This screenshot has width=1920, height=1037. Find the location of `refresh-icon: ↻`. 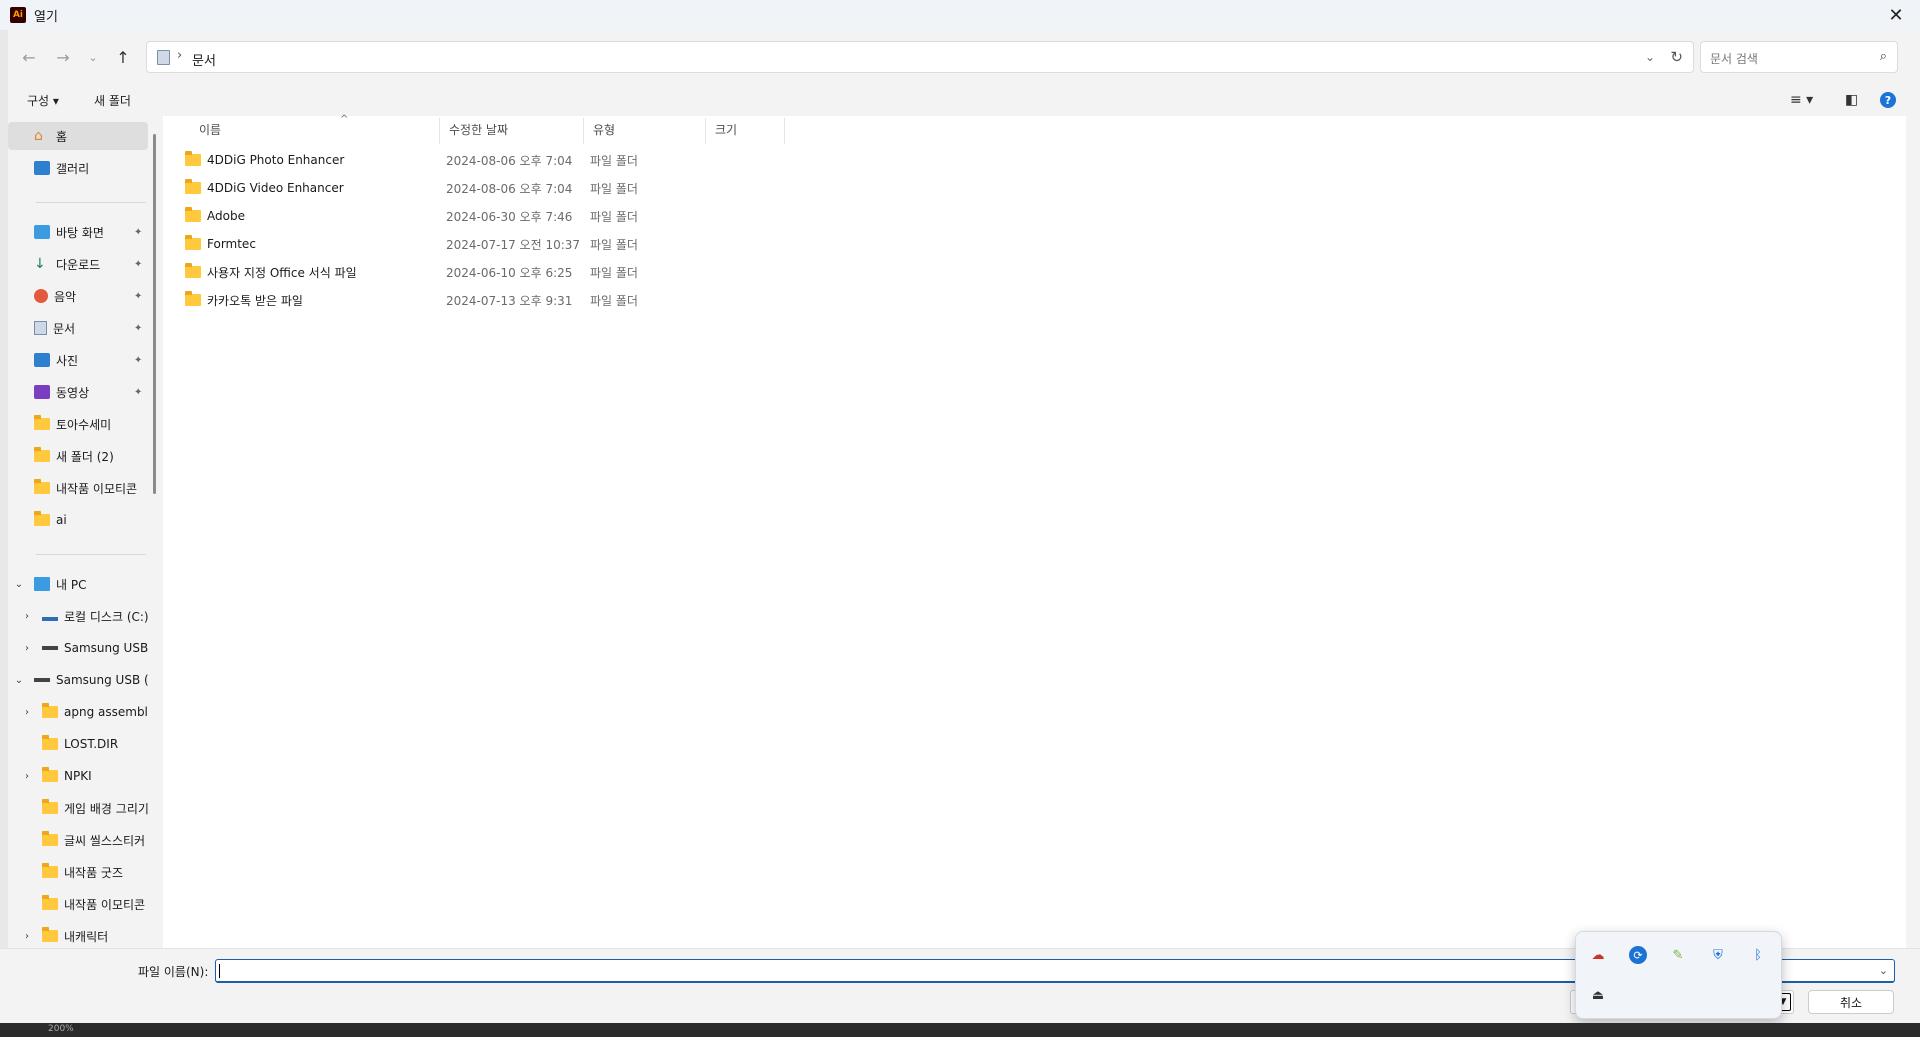

refresh-icon: ↻ is located at coordinates (1676, 57).